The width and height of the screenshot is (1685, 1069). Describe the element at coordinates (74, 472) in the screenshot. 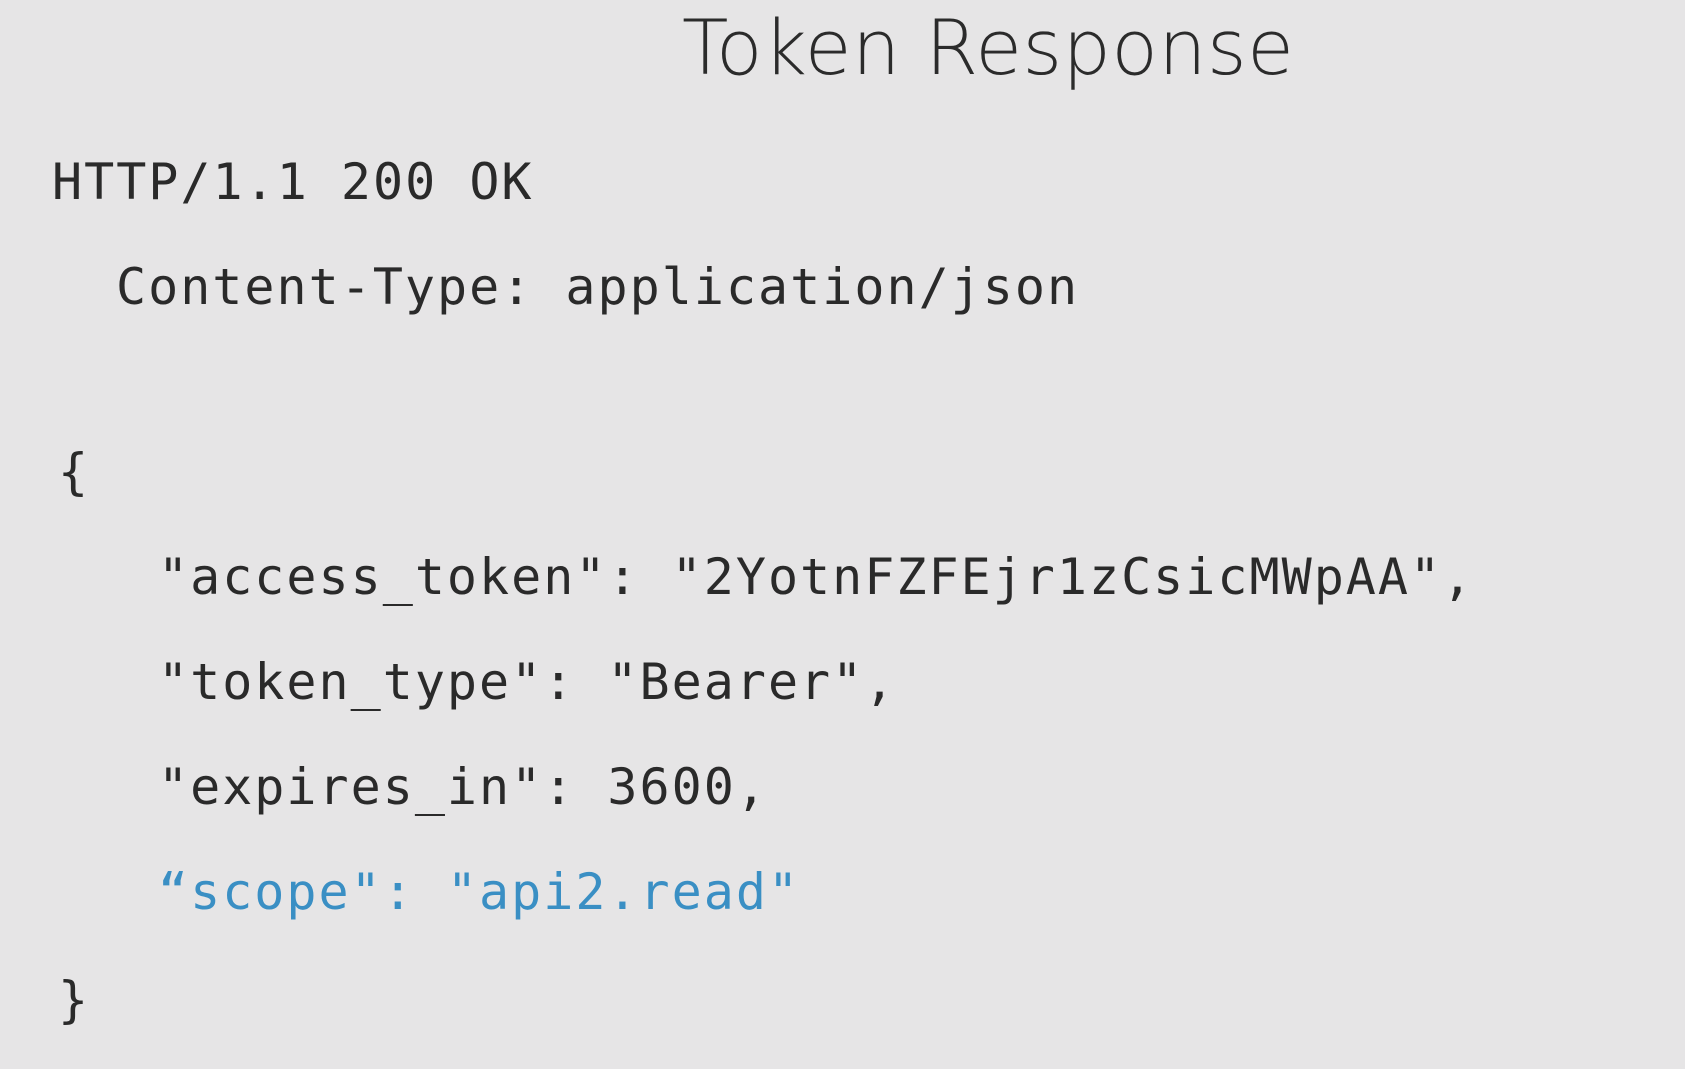

I see `json-open-brace: {` at that location.